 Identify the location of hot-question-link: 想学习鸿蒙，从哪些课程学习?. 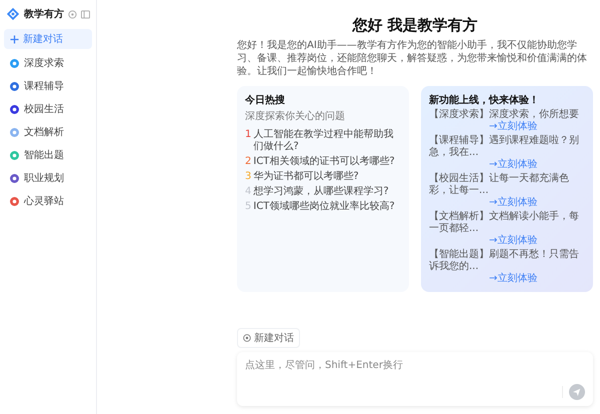
(321, 192).